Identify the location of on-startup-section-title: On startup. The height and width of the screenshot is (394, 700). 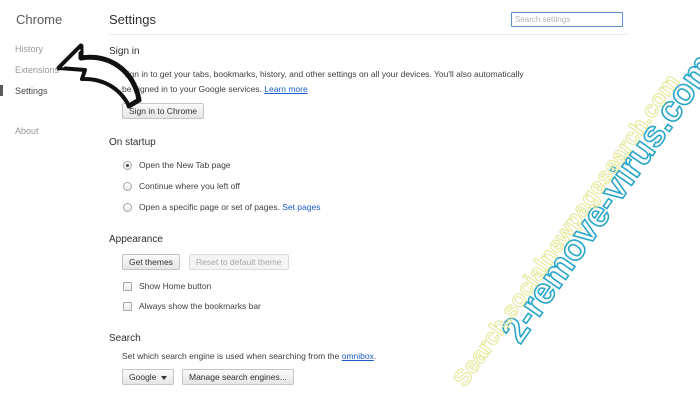
(132, 142).